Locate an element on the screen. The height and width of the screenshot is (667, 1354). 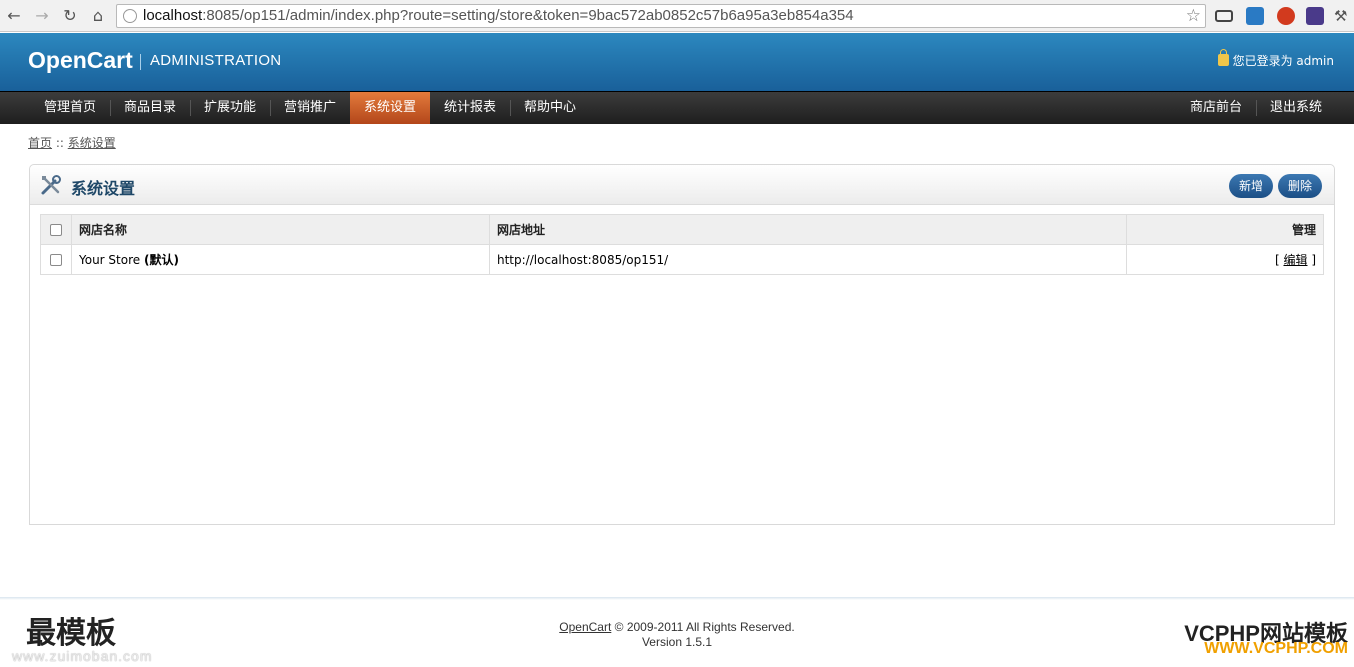
action-bracket-close: ] is located at coordinates (1311, 260).